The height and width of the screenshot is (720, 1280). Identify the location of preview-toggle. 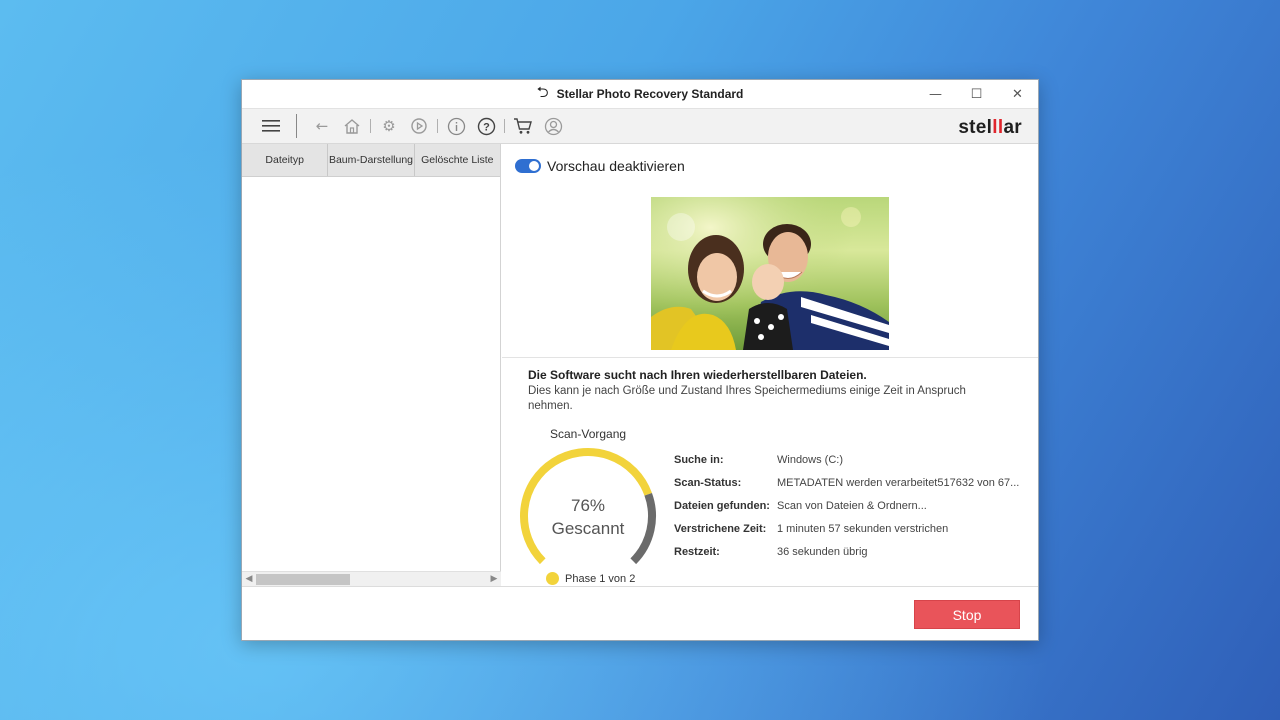
(528, 166).